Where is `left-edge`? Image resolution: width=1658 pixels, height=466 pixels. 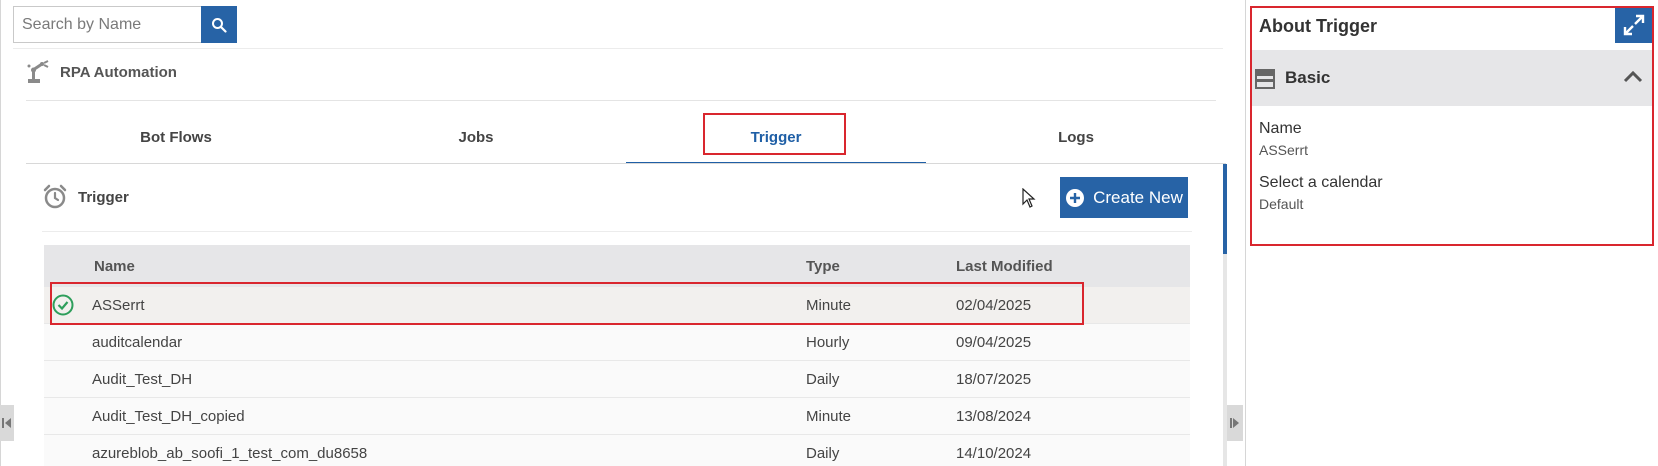 left-edge is located at coordinates (0, 233).